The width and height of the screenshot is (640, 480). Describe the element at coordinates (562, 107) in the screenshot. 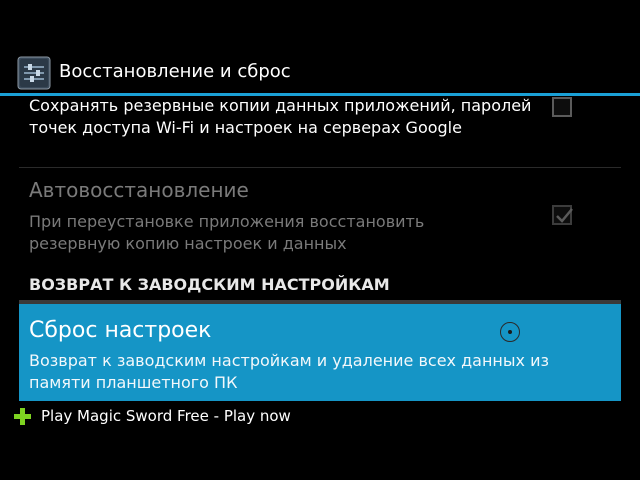

I see `backup-data-checkbox` at that location.